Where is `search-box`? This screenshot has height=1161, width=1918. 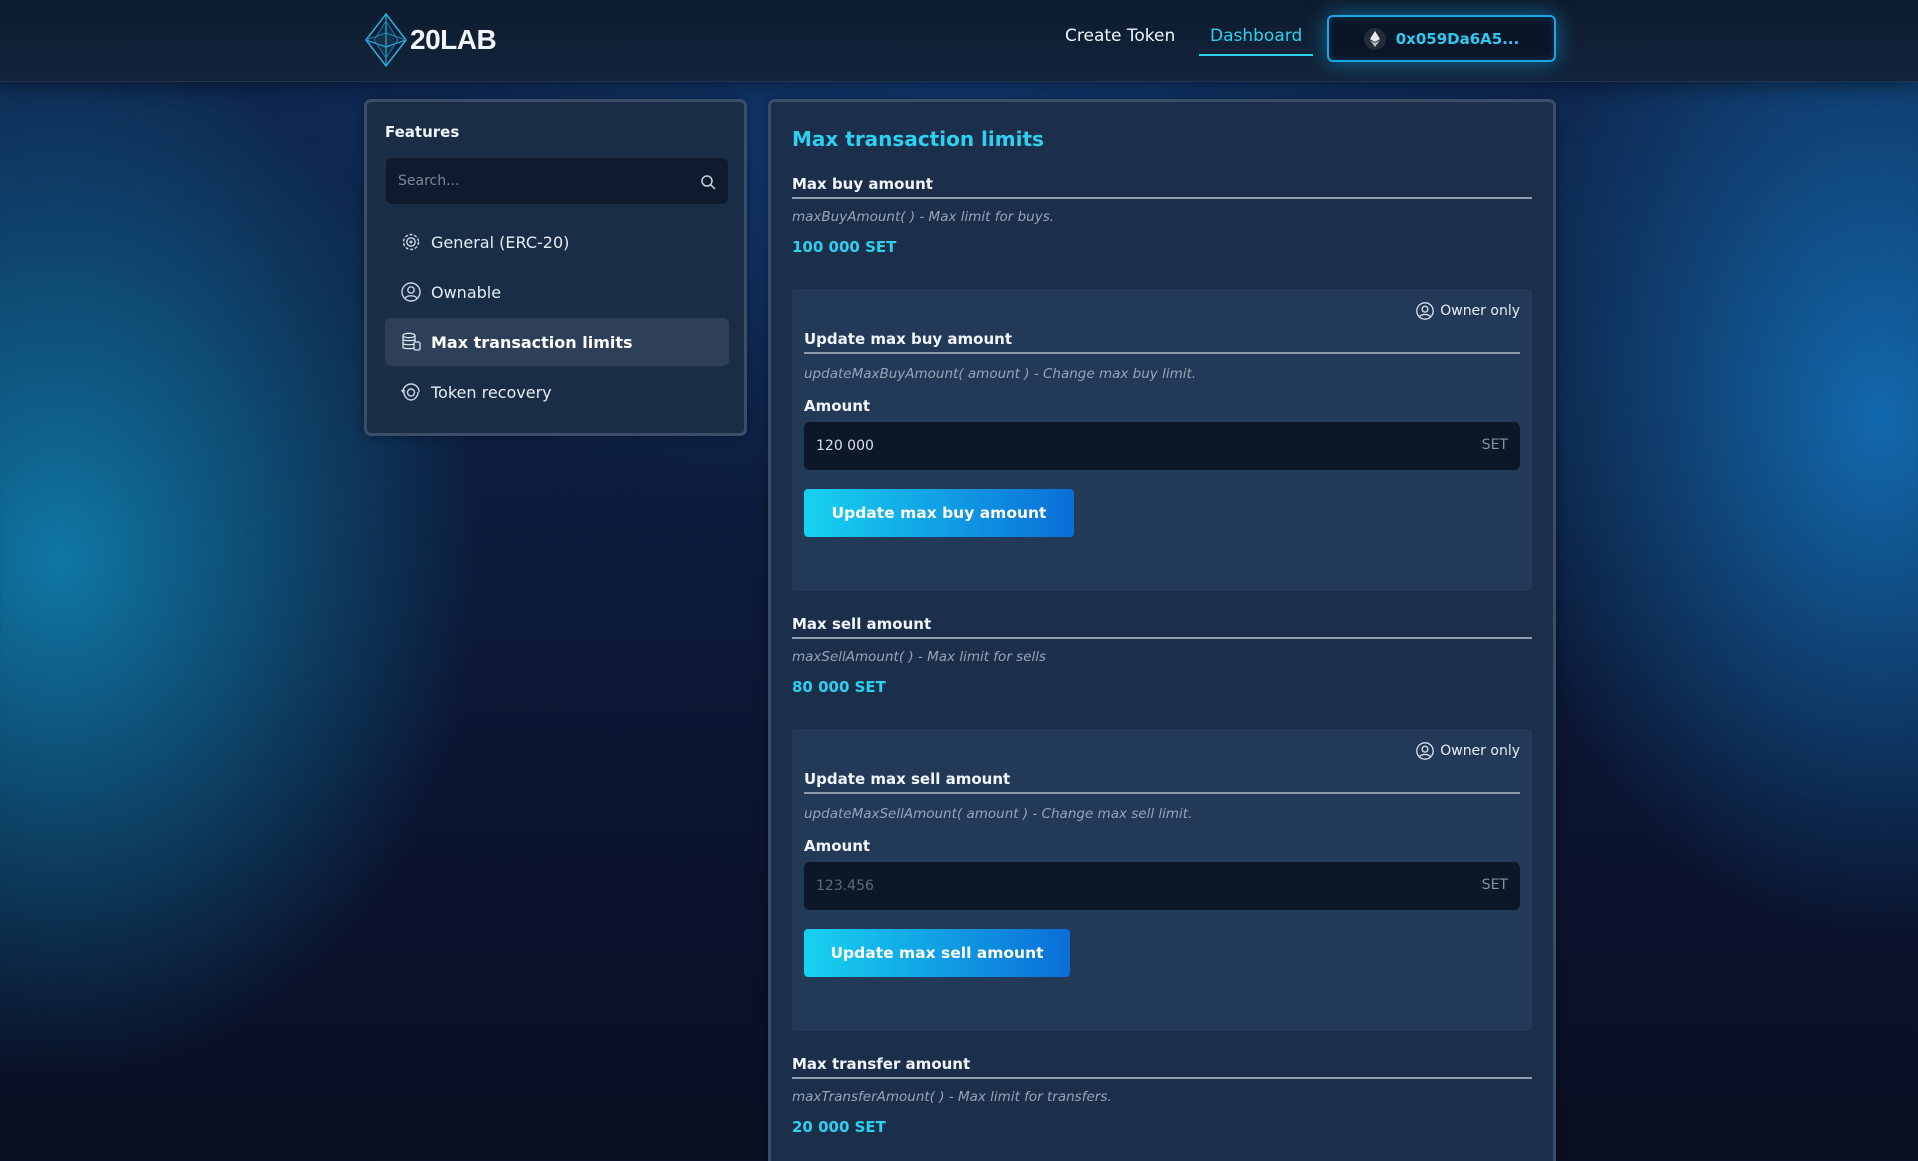 search-box is located at coordinates (557, 181).